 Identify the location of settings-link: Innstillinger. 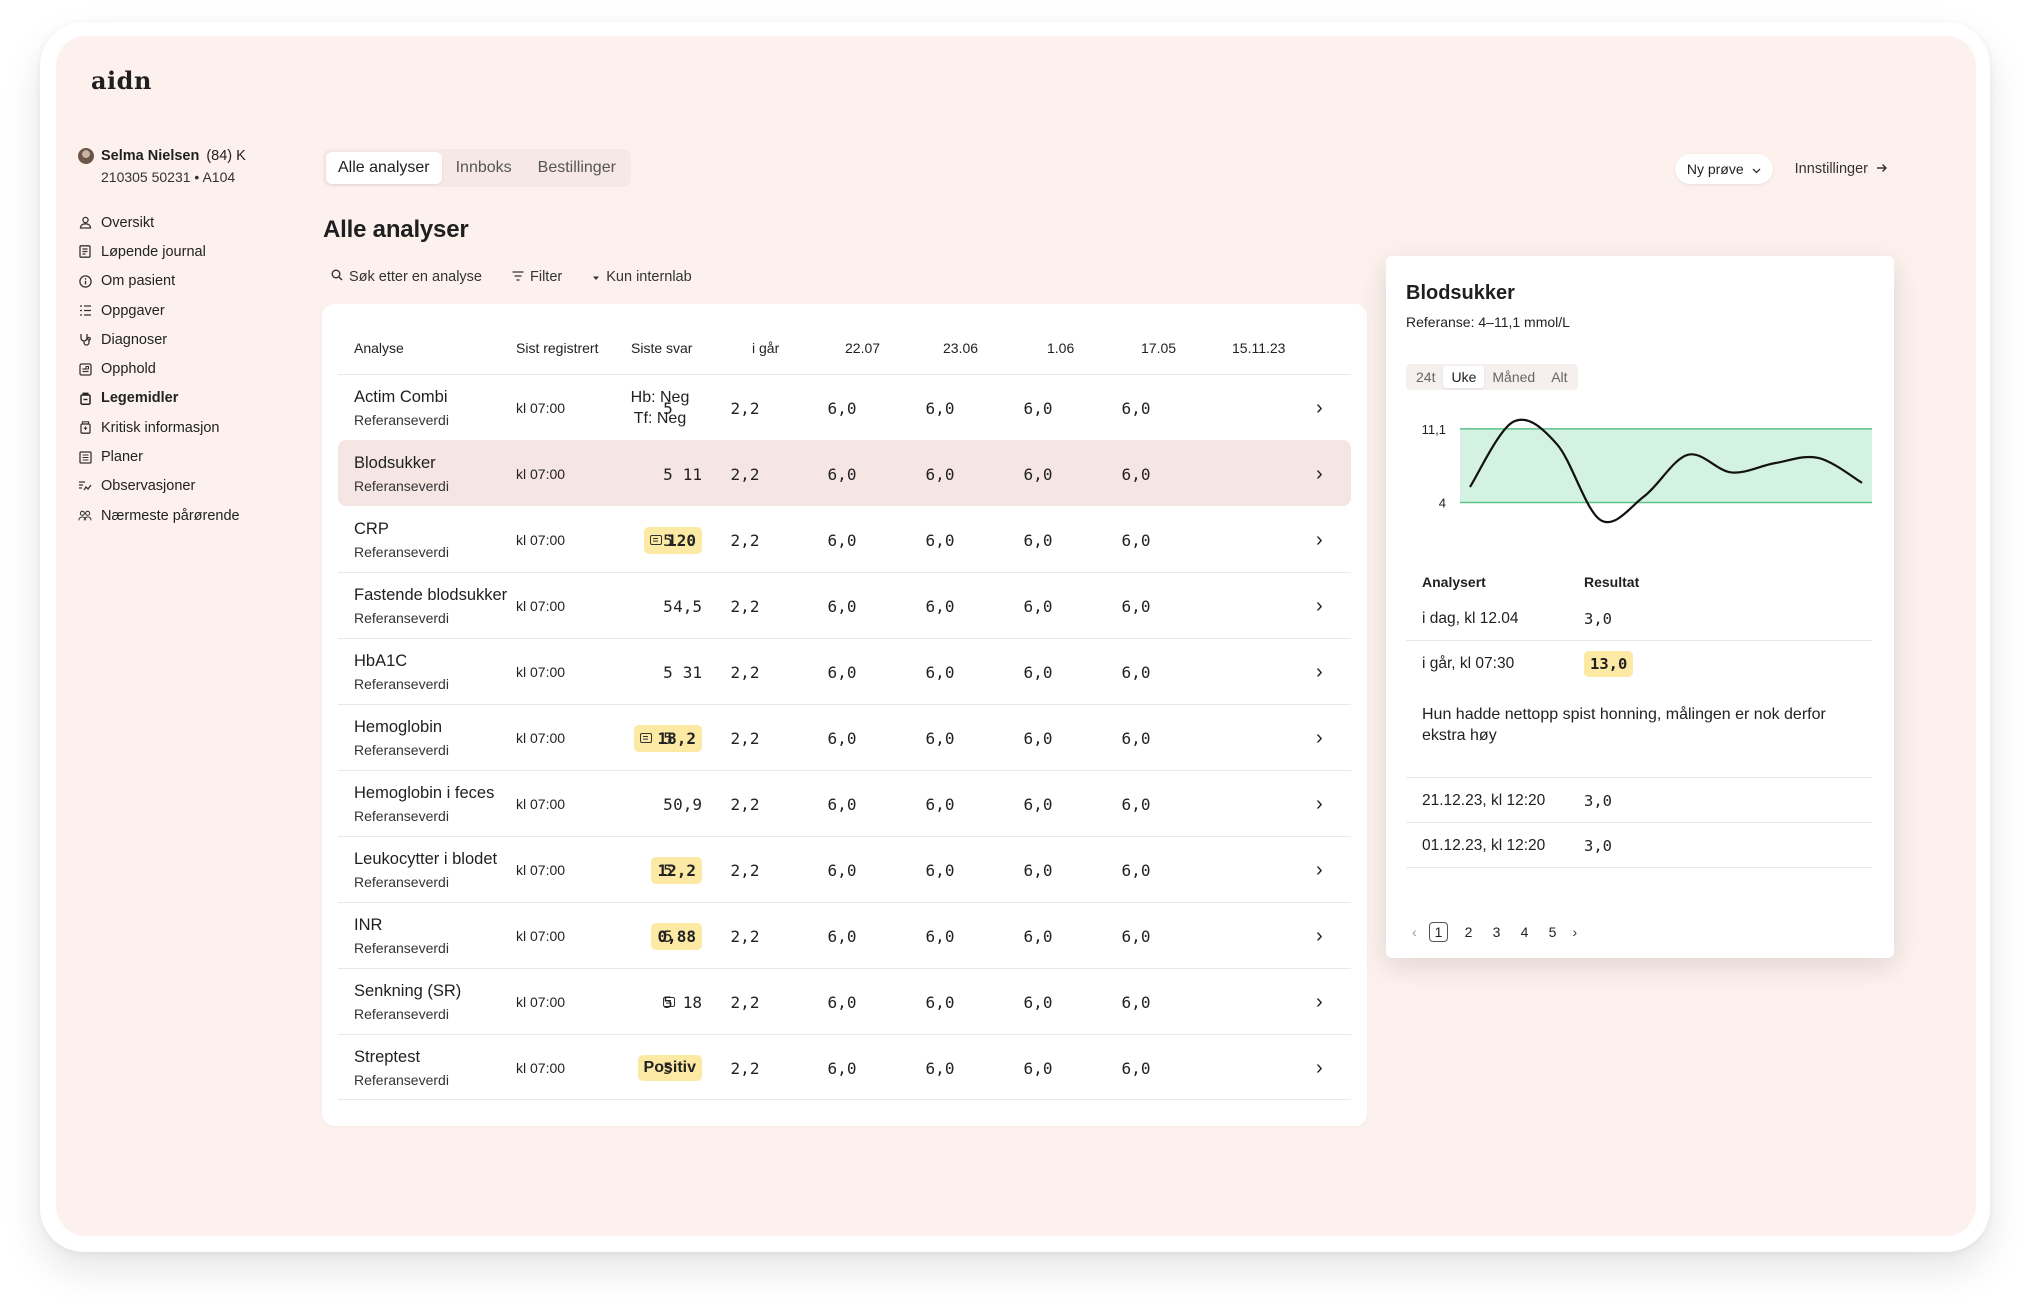
(1841, 169).